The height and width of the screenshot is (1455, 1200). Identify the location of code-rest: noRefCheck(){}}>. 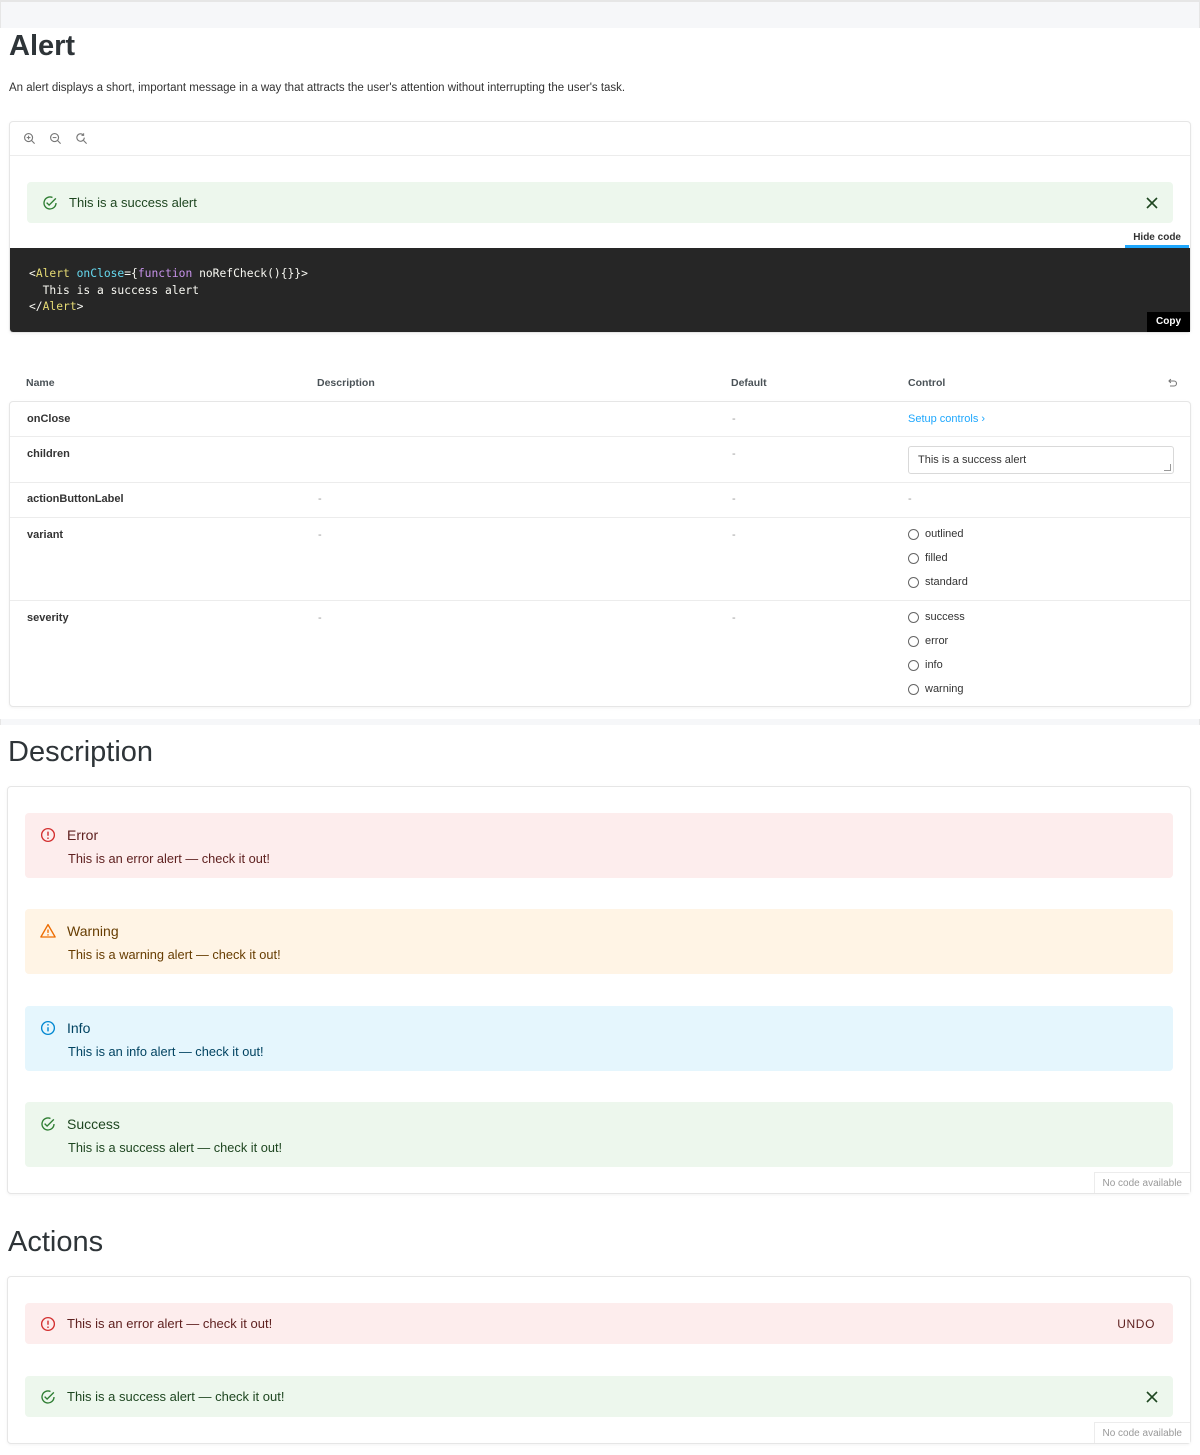
(250, 273).